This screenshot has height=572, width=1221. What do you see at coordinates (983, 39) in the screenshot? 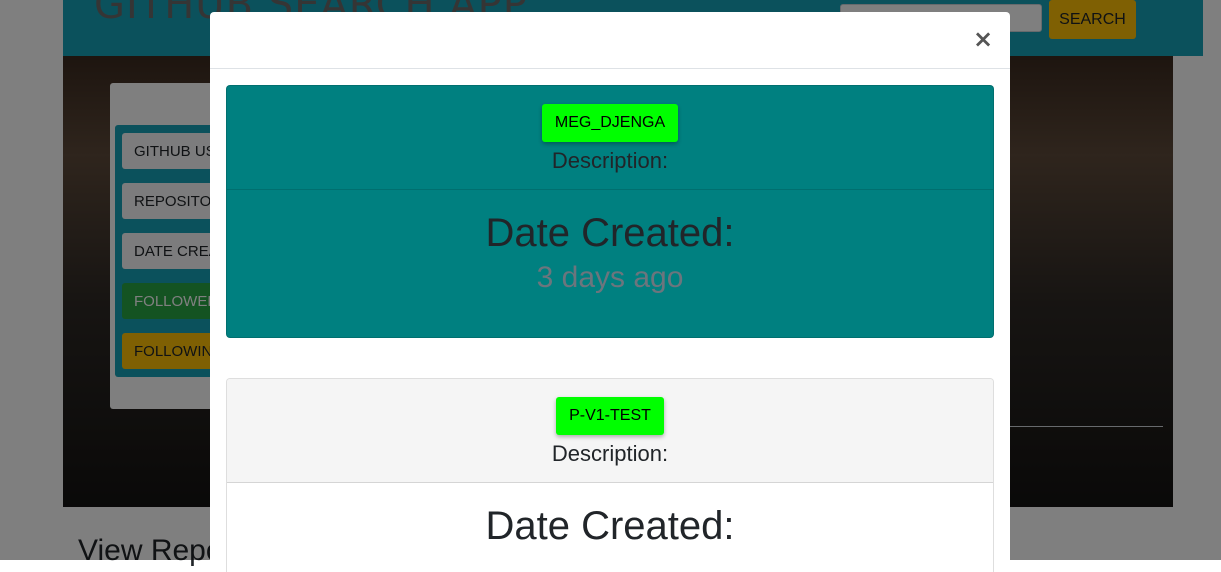
I see `close-button: ×` at bounding box center [983, 39].